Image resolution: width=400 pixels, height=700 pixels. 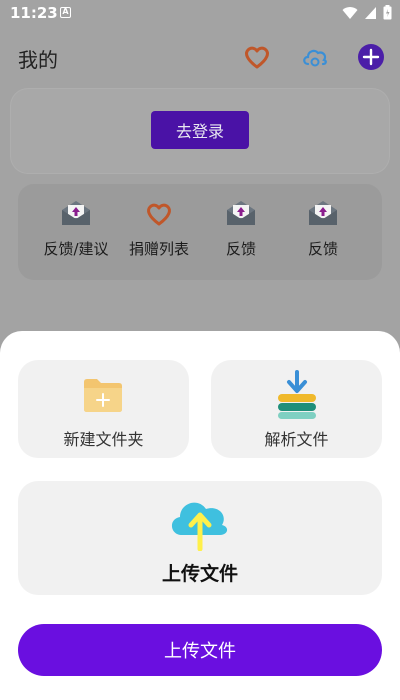 What do you see at coordinates (76, 249) in the screenshot?
I see `shortcut-label: 反馈/建议` at bounding box center [76, 249].